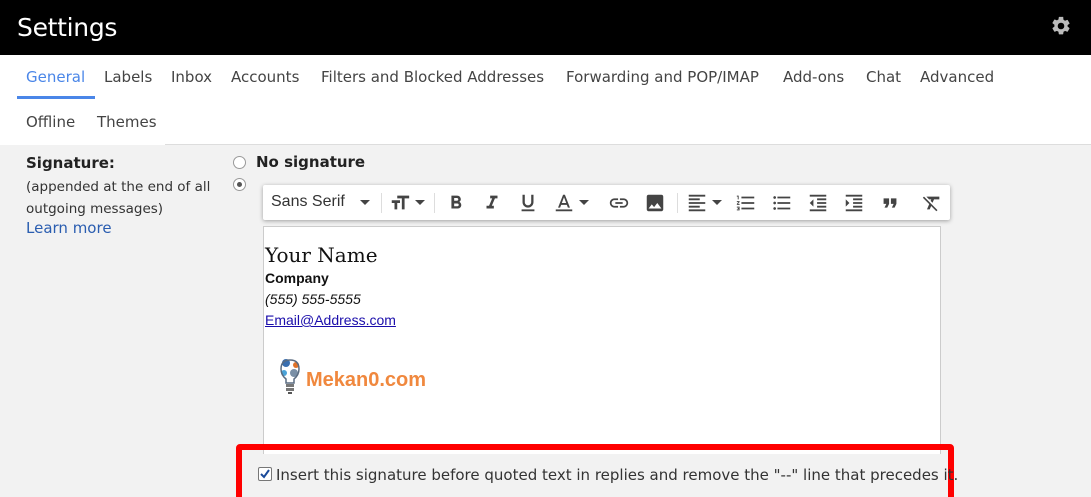 Image resolution: width=1091 pixels, height=497 pixels. I want to click on bold-icon, so click(456, 203).